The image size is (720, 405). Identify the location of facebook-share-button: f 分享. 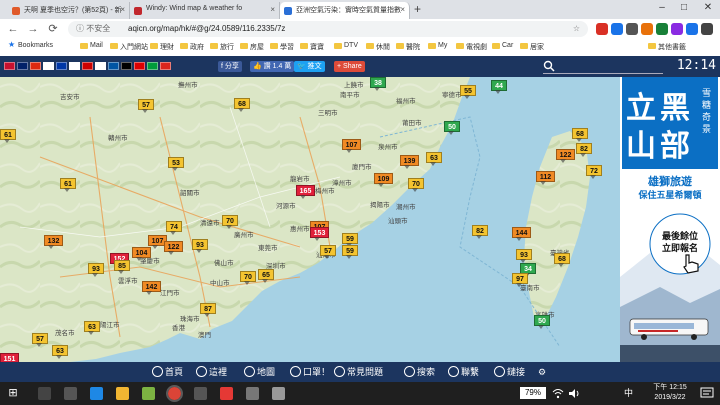
(230, 66).